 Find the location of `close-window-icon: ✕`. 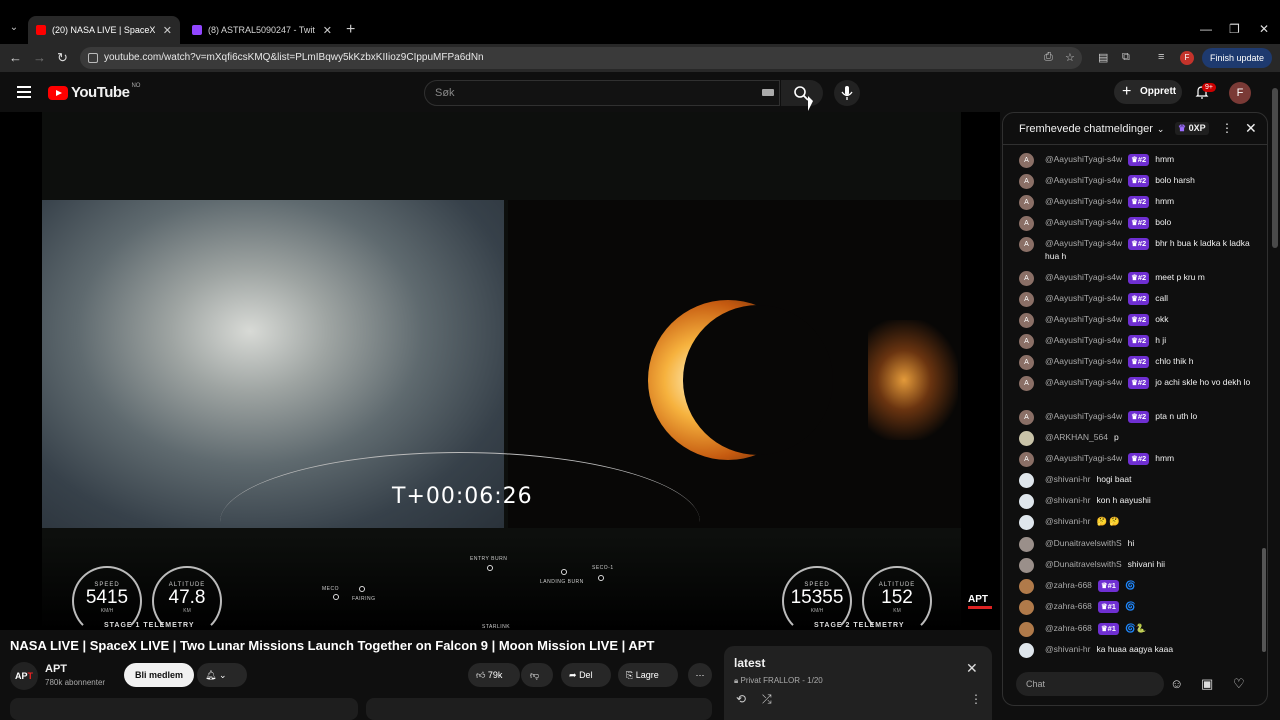

close-window-icon: ✕ is located at coordinates (1264, 29).